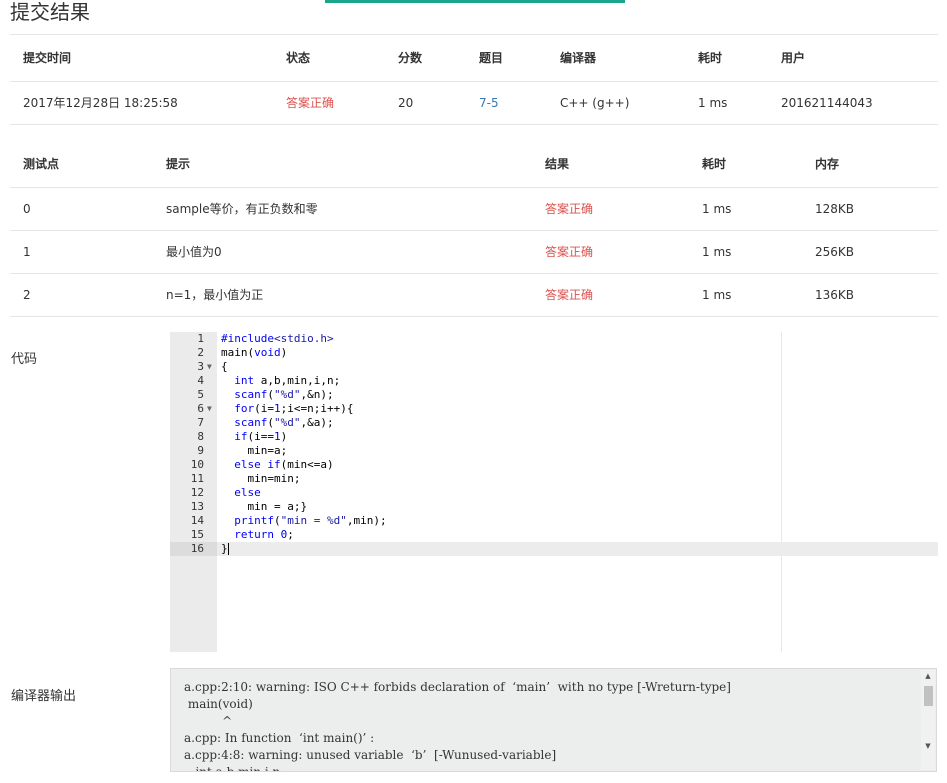 The image size is (947, 783). I want to click on case-id: 0, so click(81, 209).